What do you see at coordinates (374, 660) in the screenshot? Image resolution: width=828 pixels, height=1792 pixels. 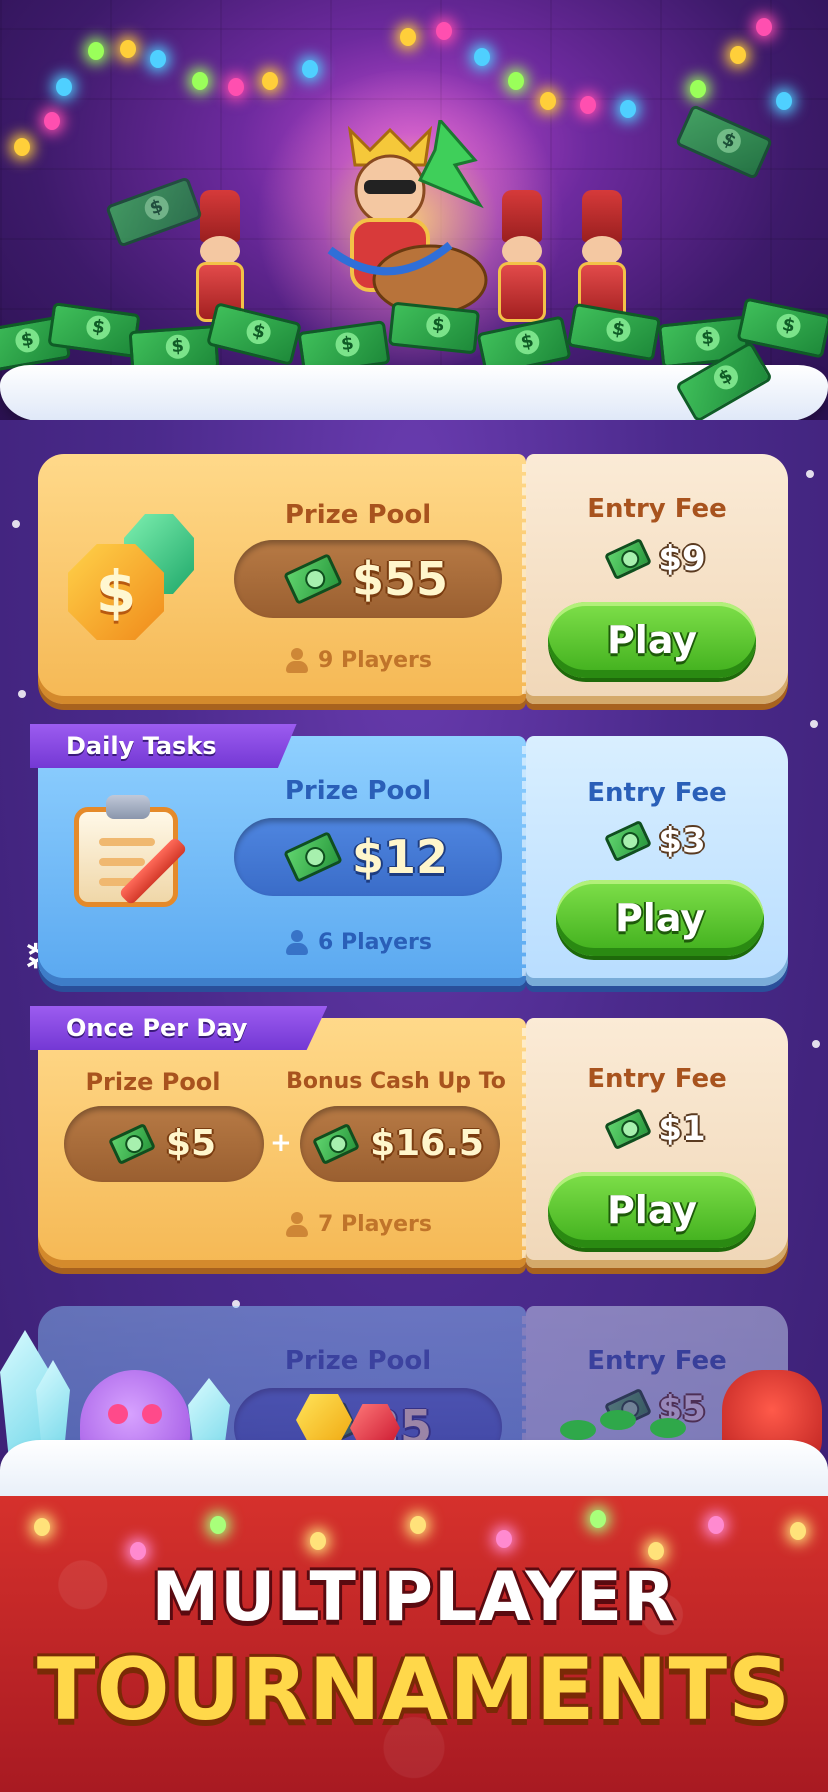 I see `players-count-label: 9 Players` at bounding box center [374, 660].